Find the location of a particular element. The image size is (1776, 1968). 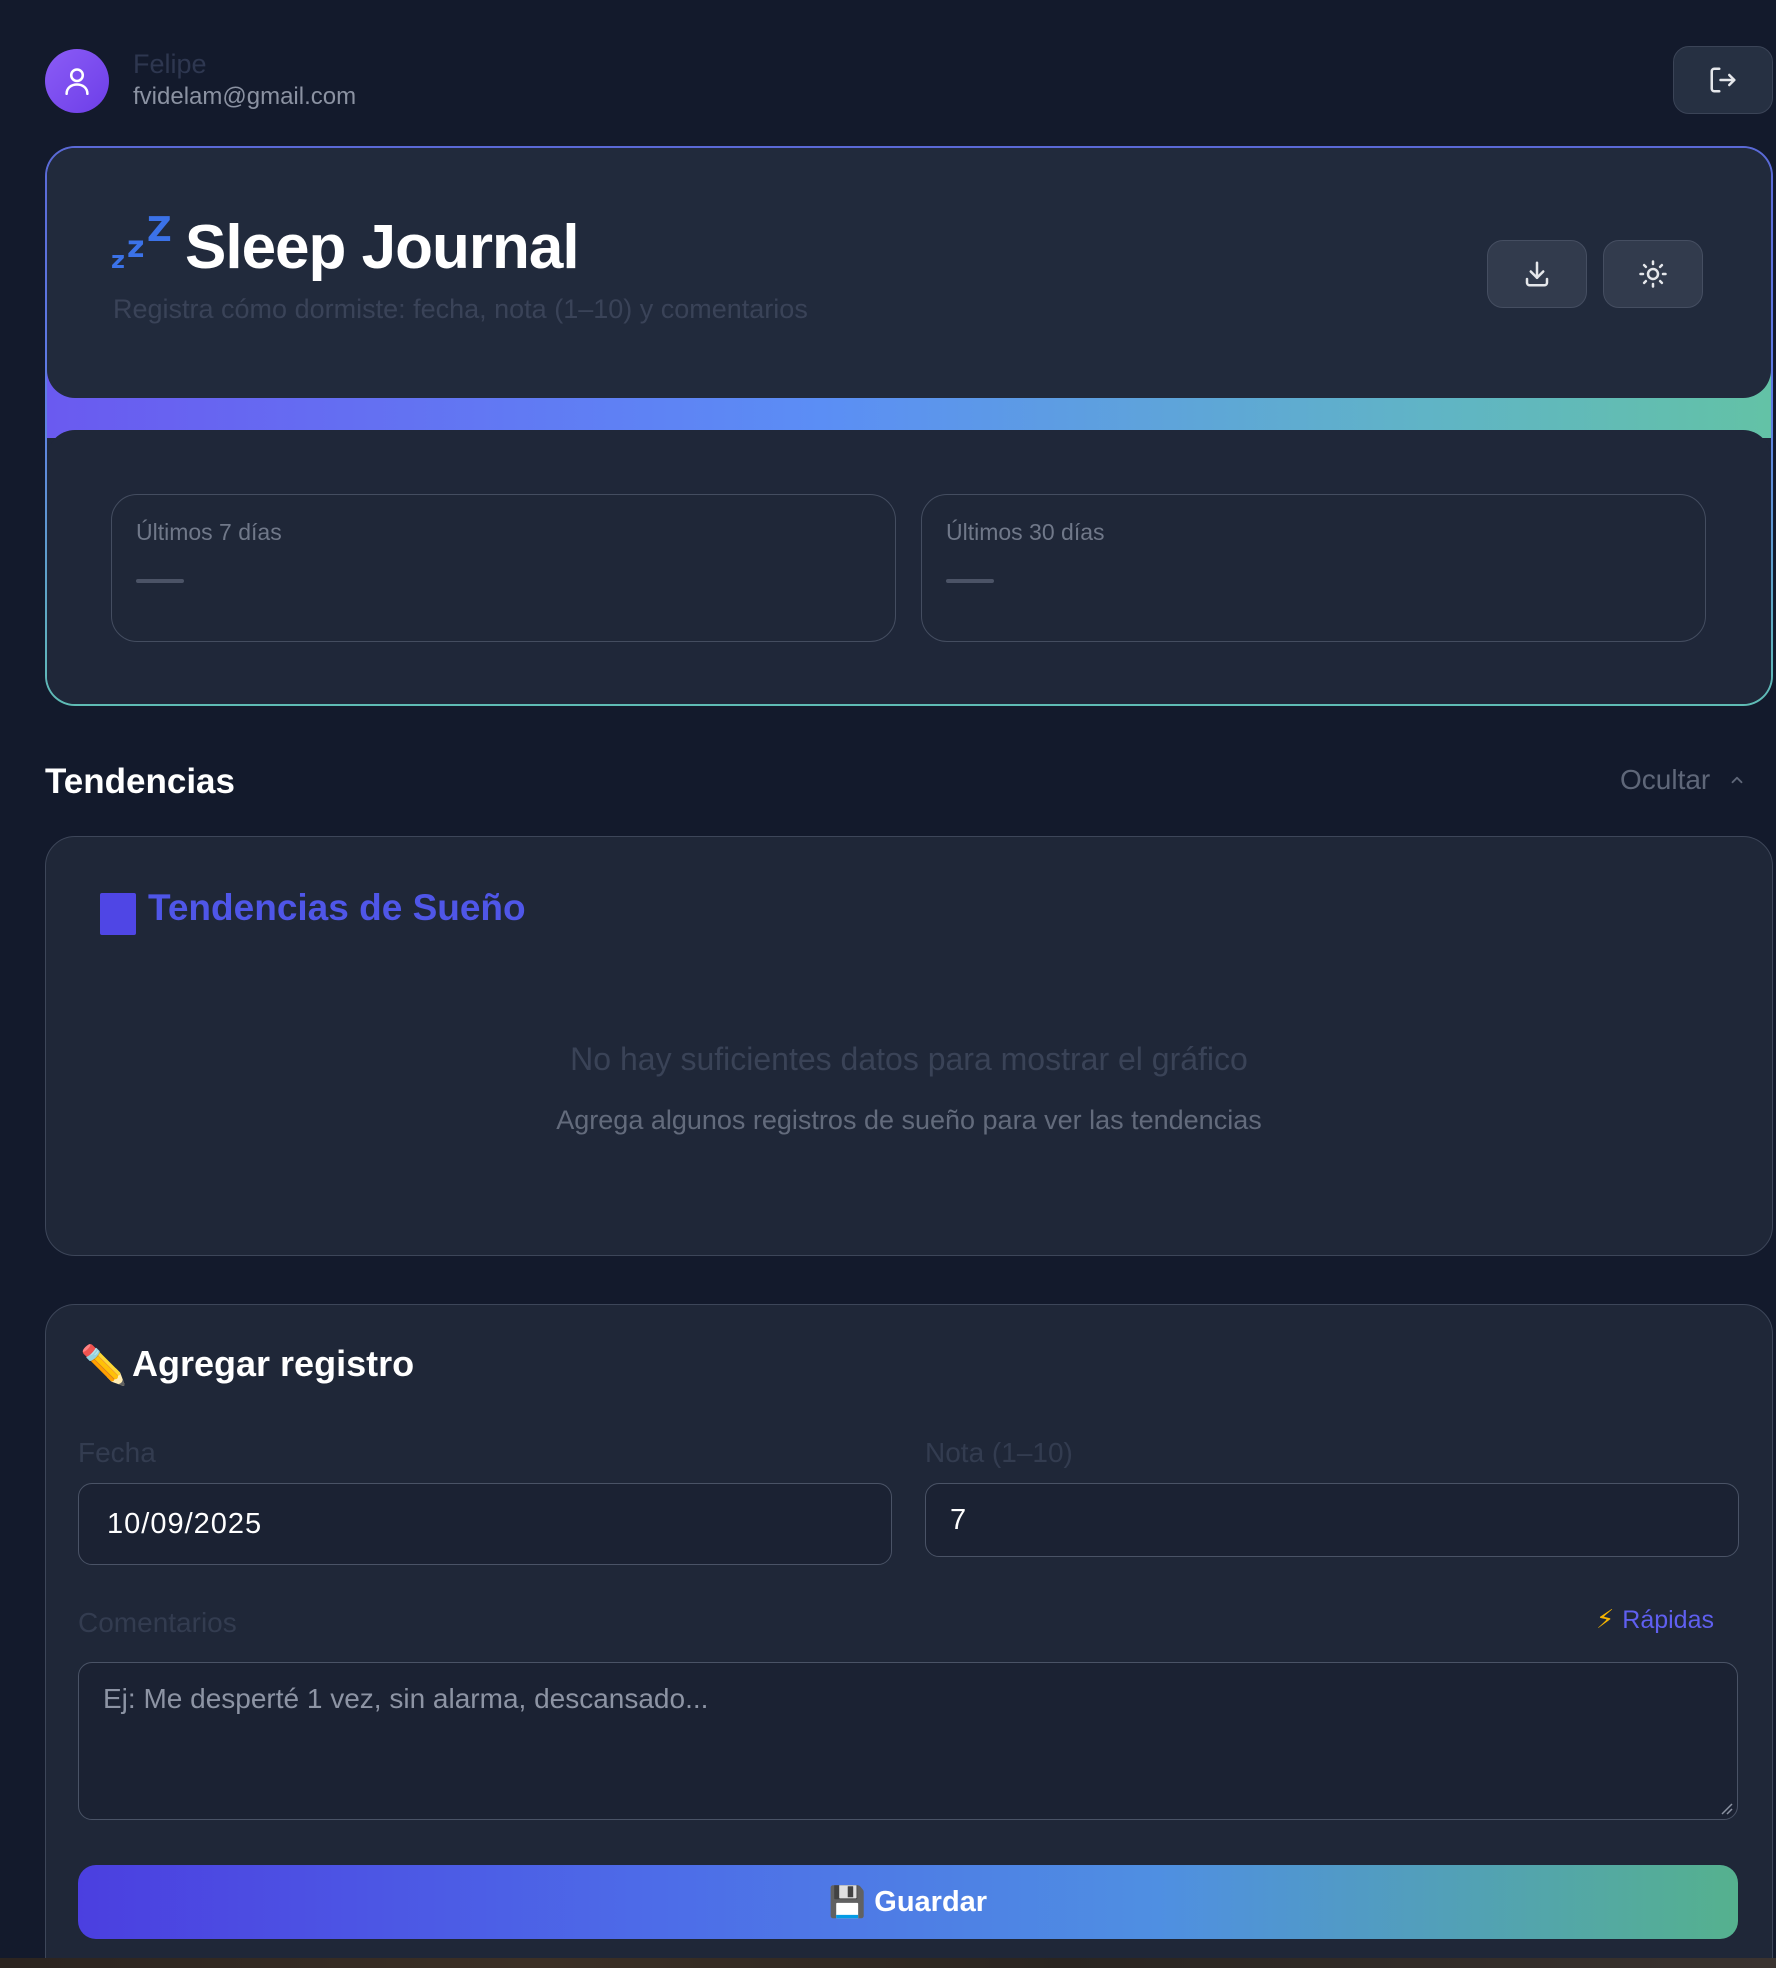

avatar is located at coordinates (77, 81).